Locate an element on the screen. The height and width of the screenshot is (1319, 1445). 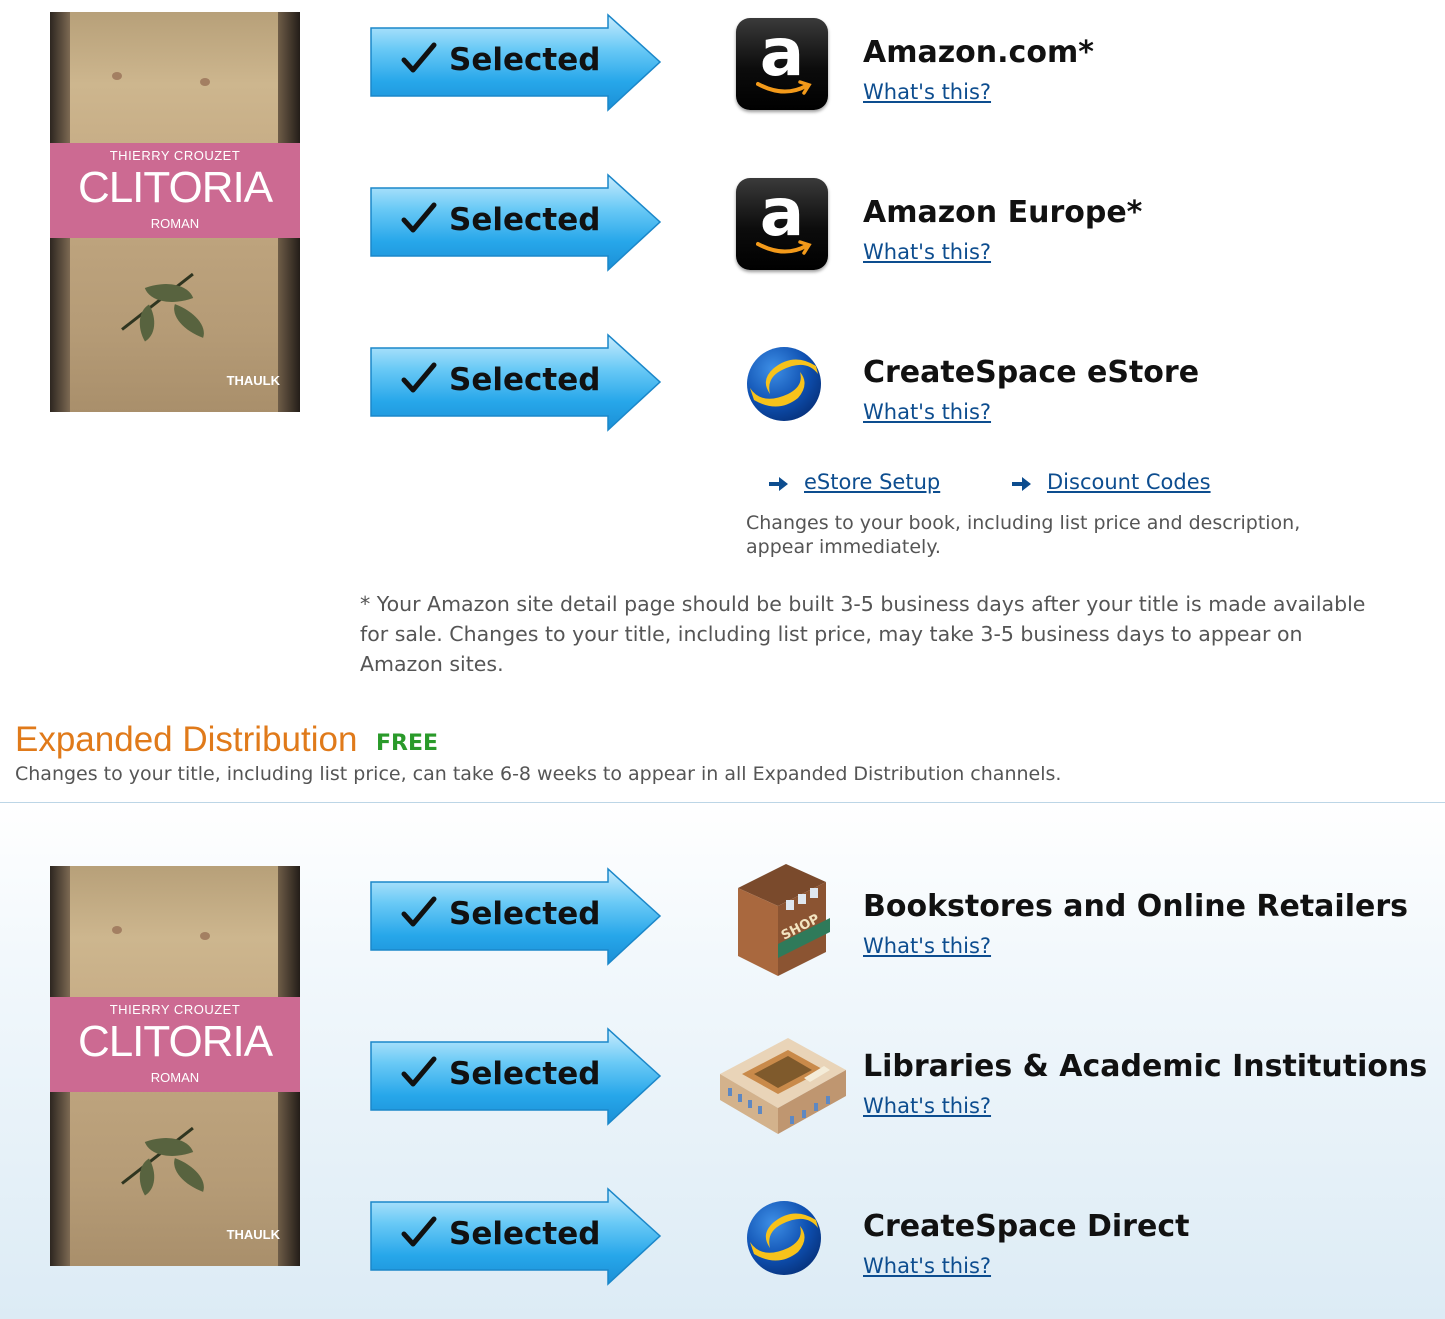
channel-name: CreateSpace eStore is located at coordinates (1031, 372).